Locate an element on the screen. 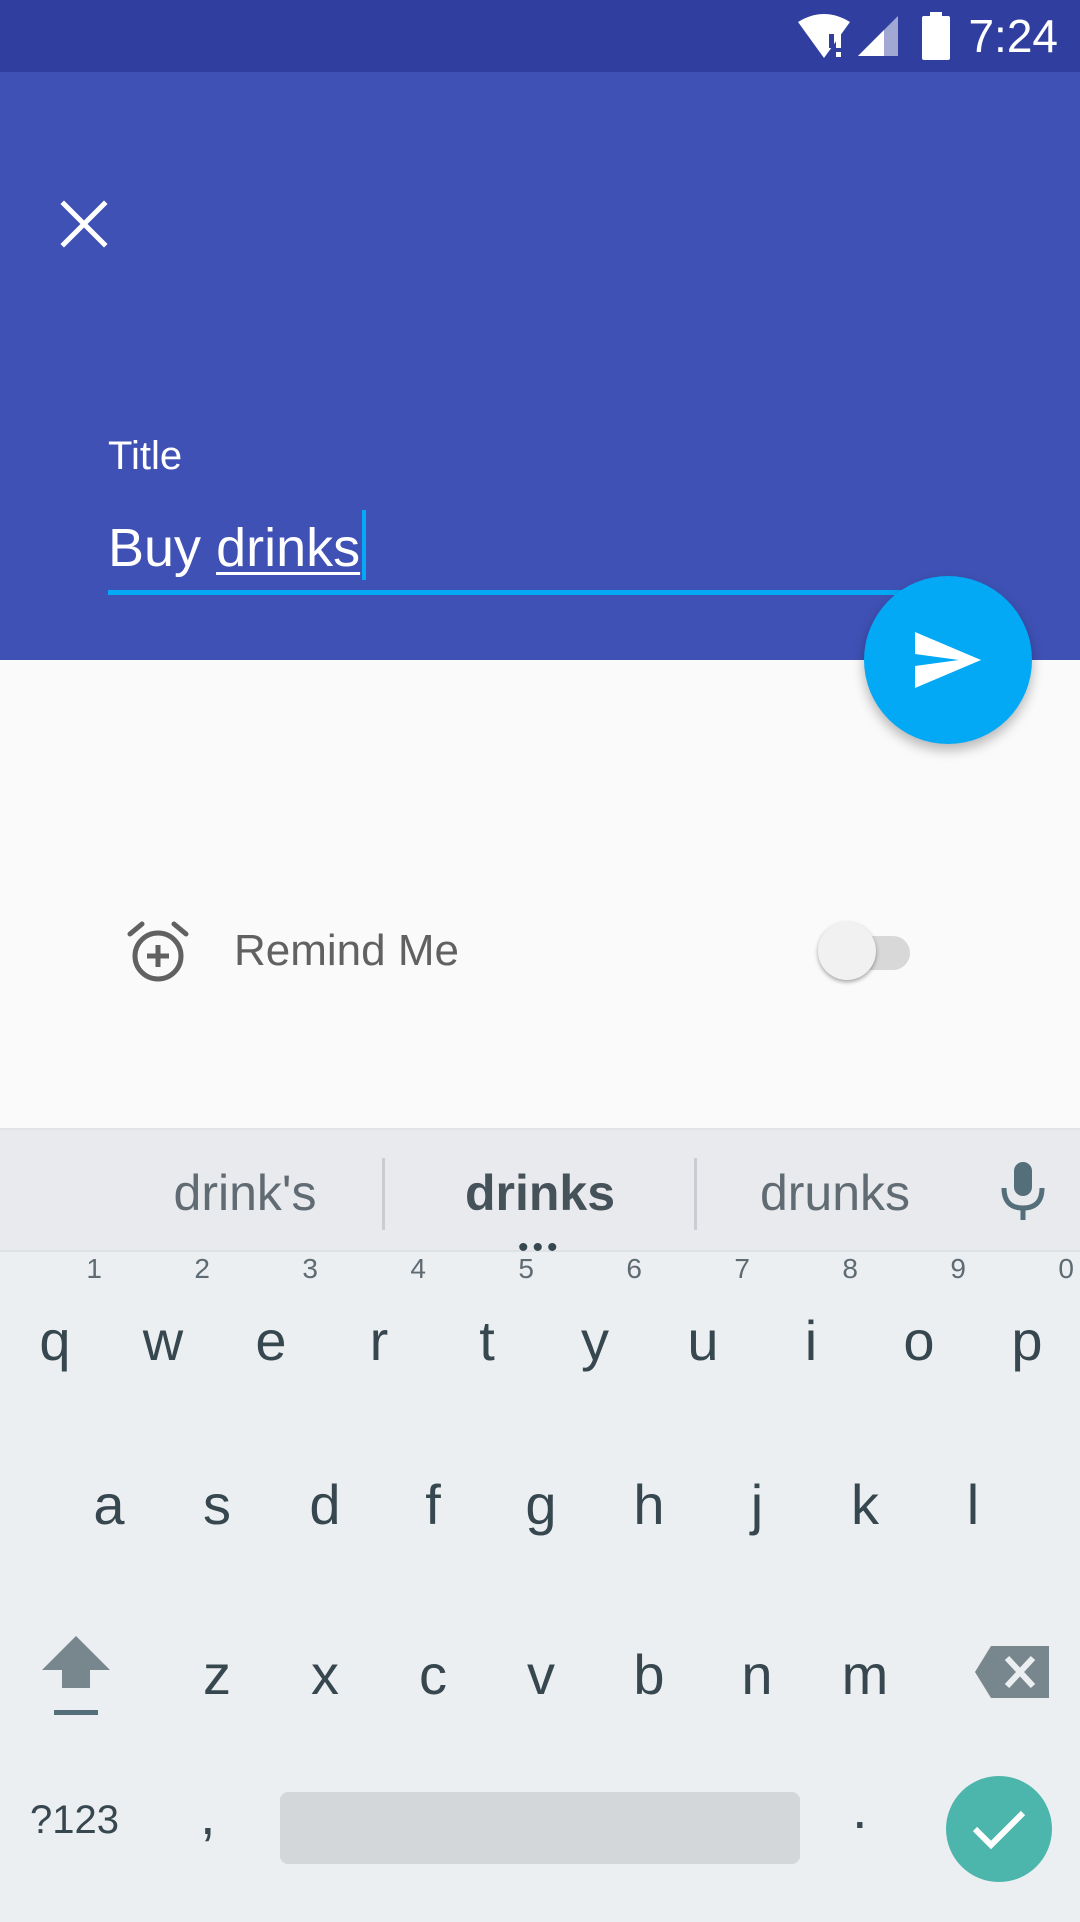 Image resolution: width=1080 pixels, height=1922 pixels. key-h: h is located at coordinates (649, 1505).